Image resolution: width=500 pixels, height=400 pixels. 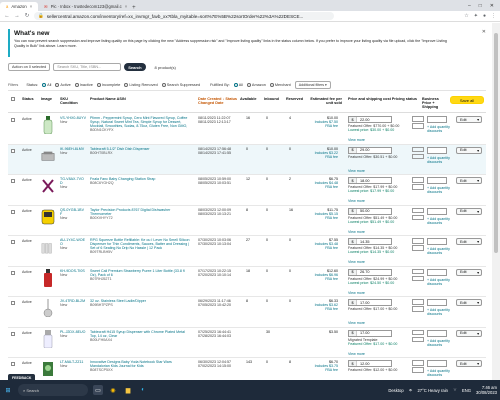 I want to click on fulfilled-filter-merchant: Merchant, so click(x=280, y=84).